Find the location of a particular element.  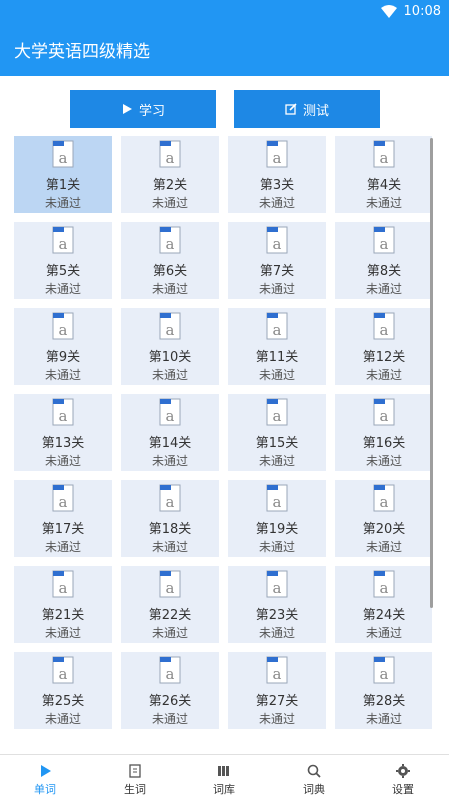

level-cell: a 第25关 未通过 is located at coordinates (63, 690).